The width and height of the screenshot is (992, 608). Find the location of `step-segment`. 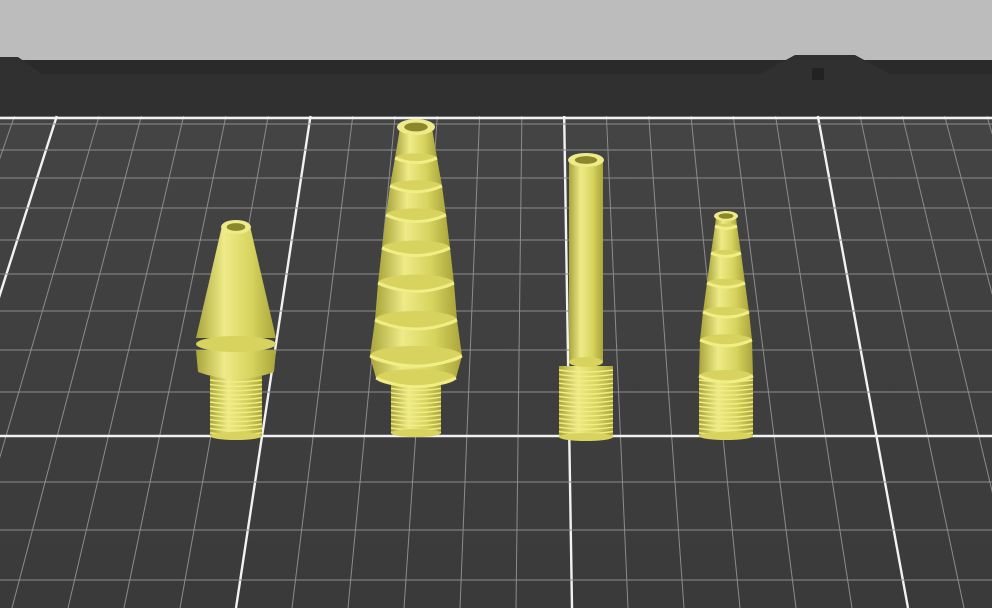

step-segment is located at coordinates (726, 239).